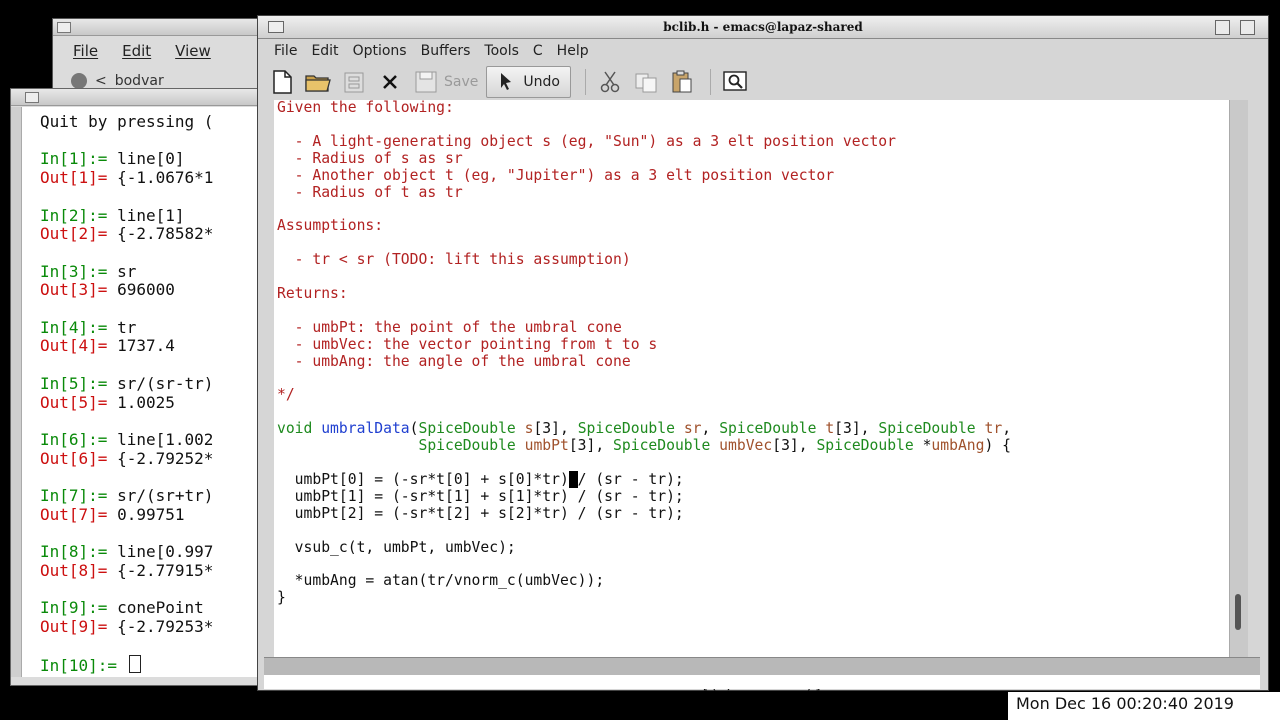 The image size is (1280, 720). Describe the element at coordinates (753, 598) in the screenshot. I see `code-line: }` at that location.